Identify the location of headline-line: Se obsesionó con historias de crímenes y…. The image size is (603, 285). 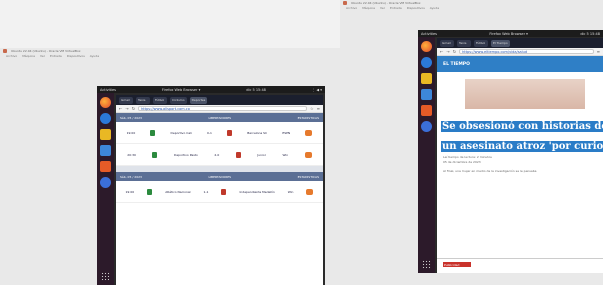
(522, 126).